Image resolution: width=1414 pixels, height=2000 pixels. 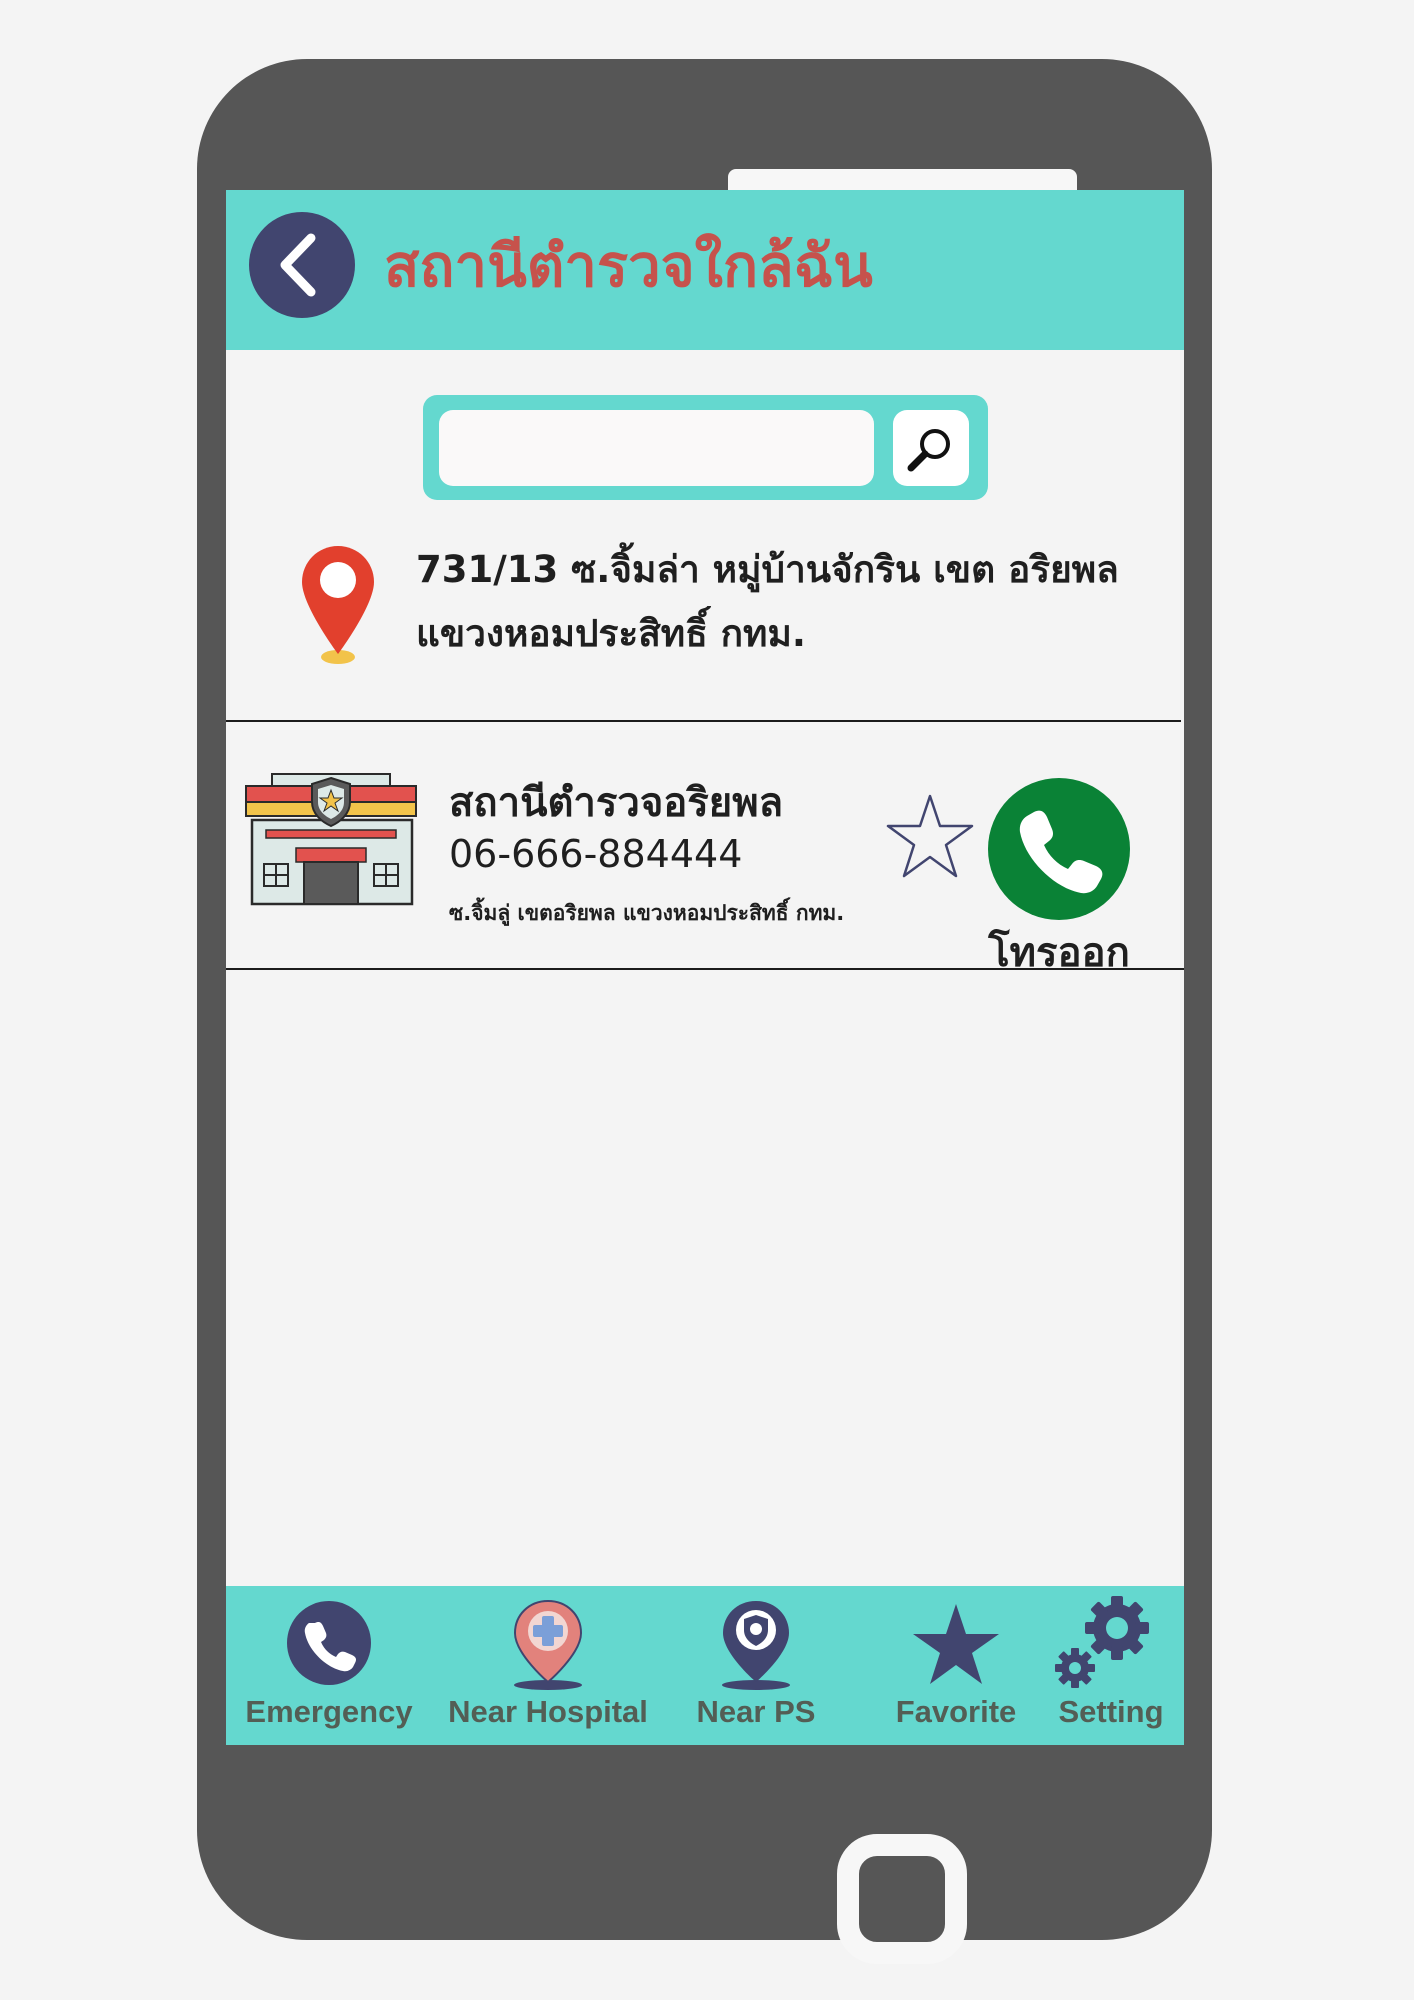 I want to click on police-station-icon, so click(x=331, y=839).